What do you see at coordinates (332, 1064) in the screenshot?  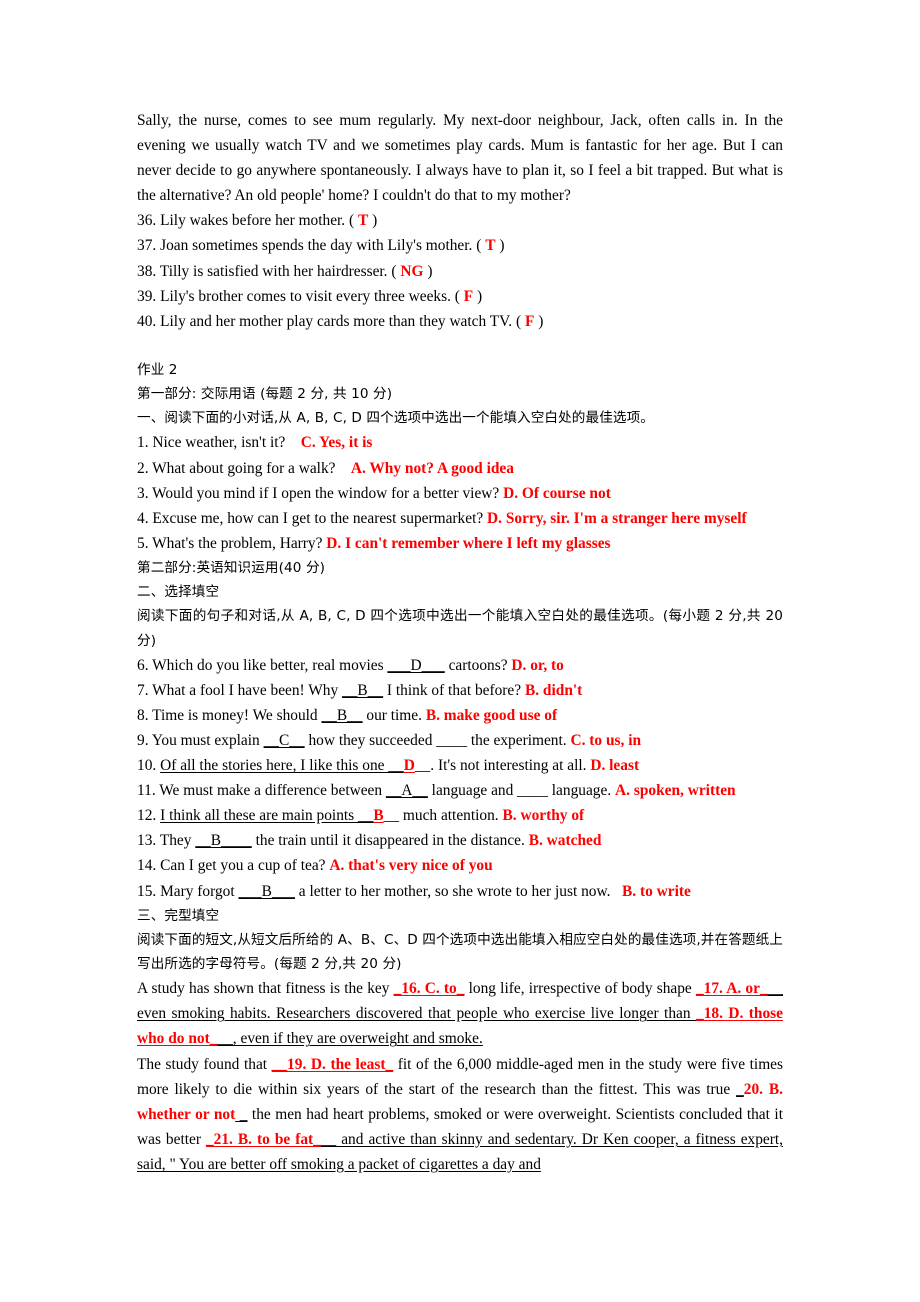 I see `cloze-answer-19: __19. D. the least_` at bounding box center [332, 1064].